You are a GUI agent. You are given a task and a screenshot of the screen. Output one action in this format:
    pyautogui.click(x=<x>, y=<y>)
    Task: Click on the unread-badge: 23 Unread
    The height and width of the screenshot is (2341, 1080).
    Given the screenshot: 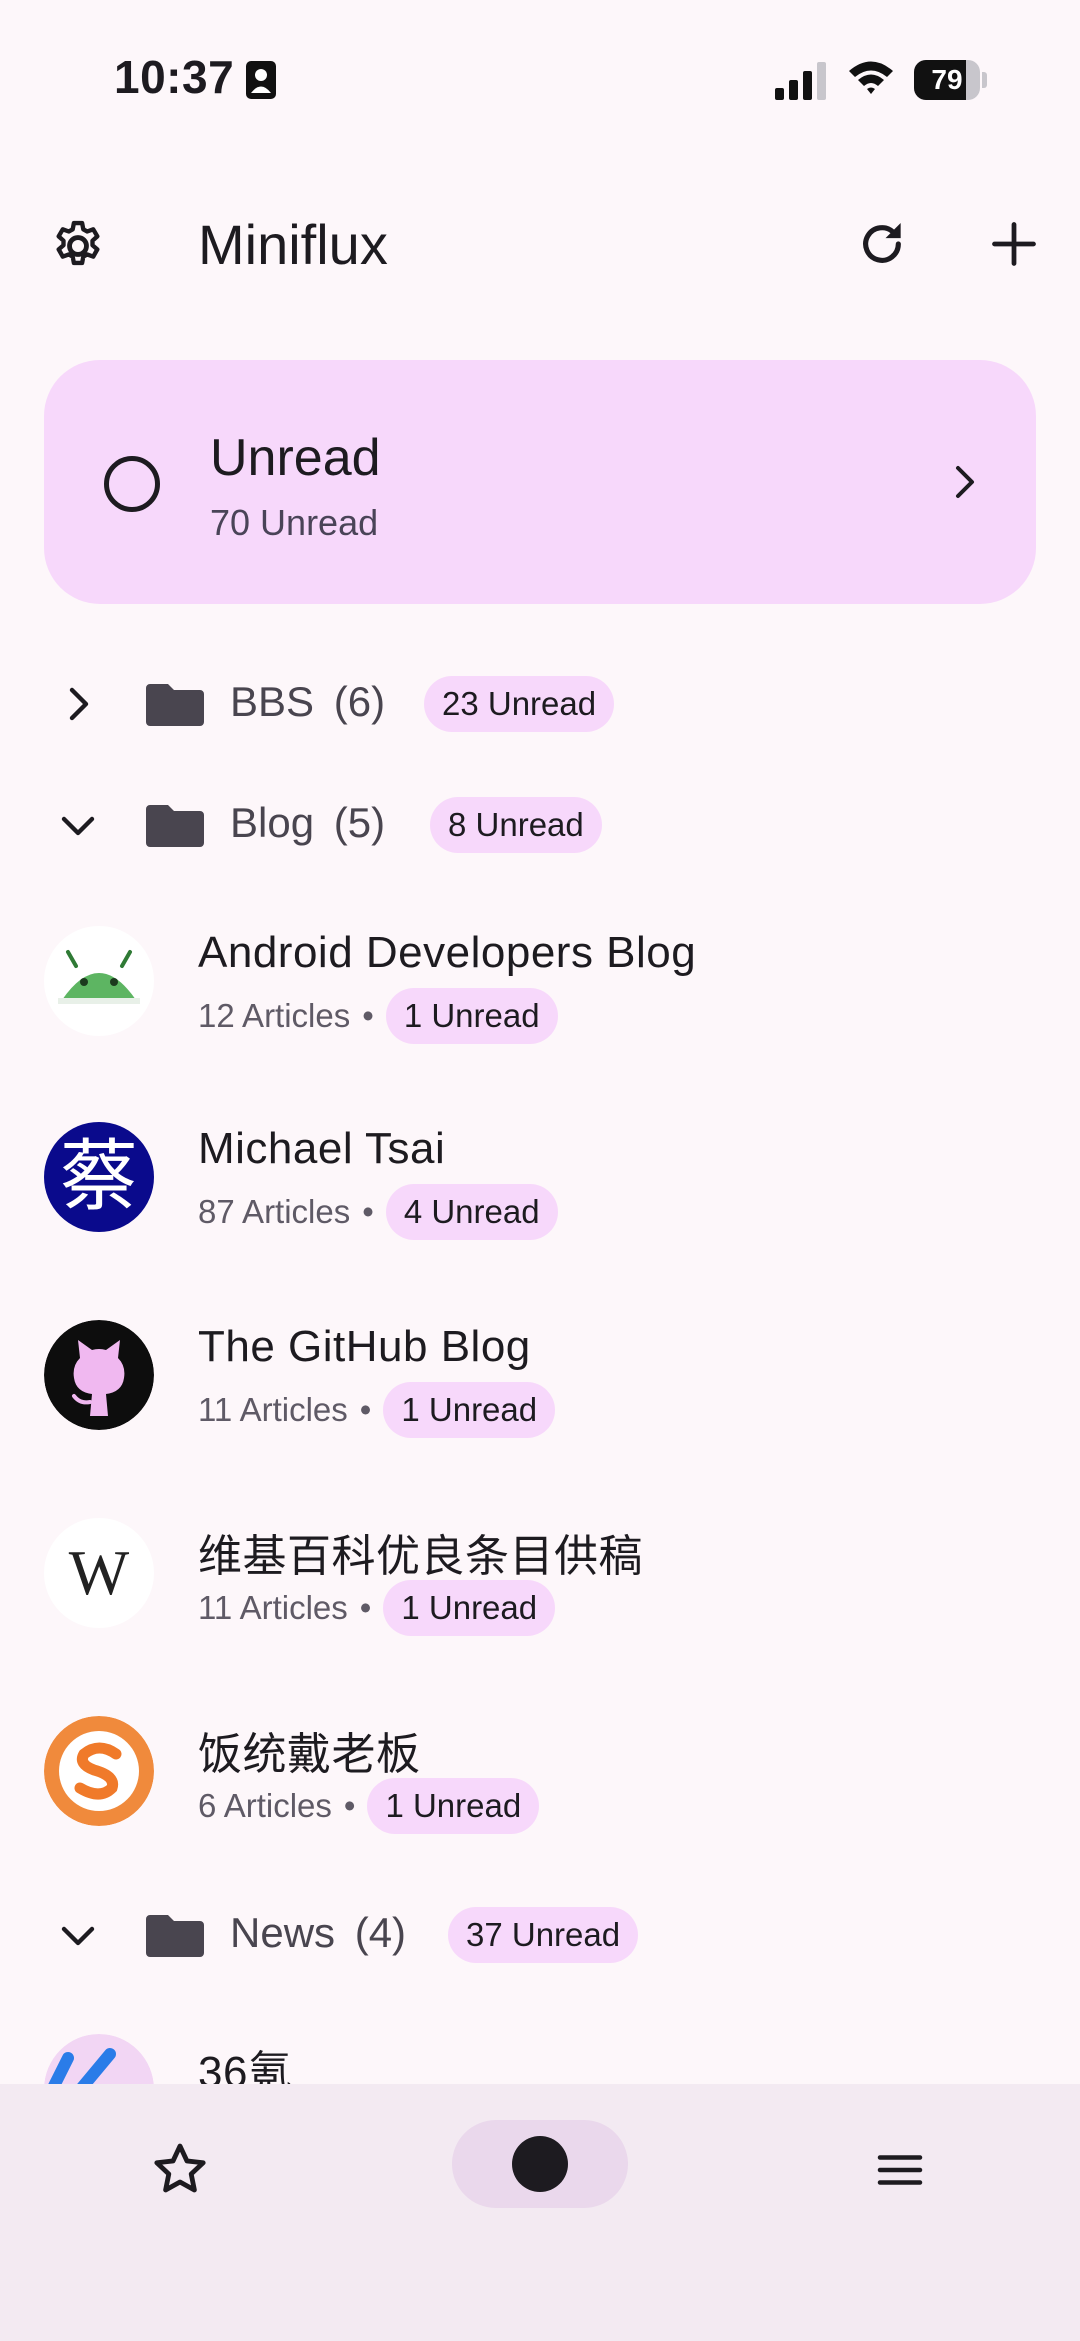 What is the action you would take?
    pyautogui.click(x=519, y=704)
    